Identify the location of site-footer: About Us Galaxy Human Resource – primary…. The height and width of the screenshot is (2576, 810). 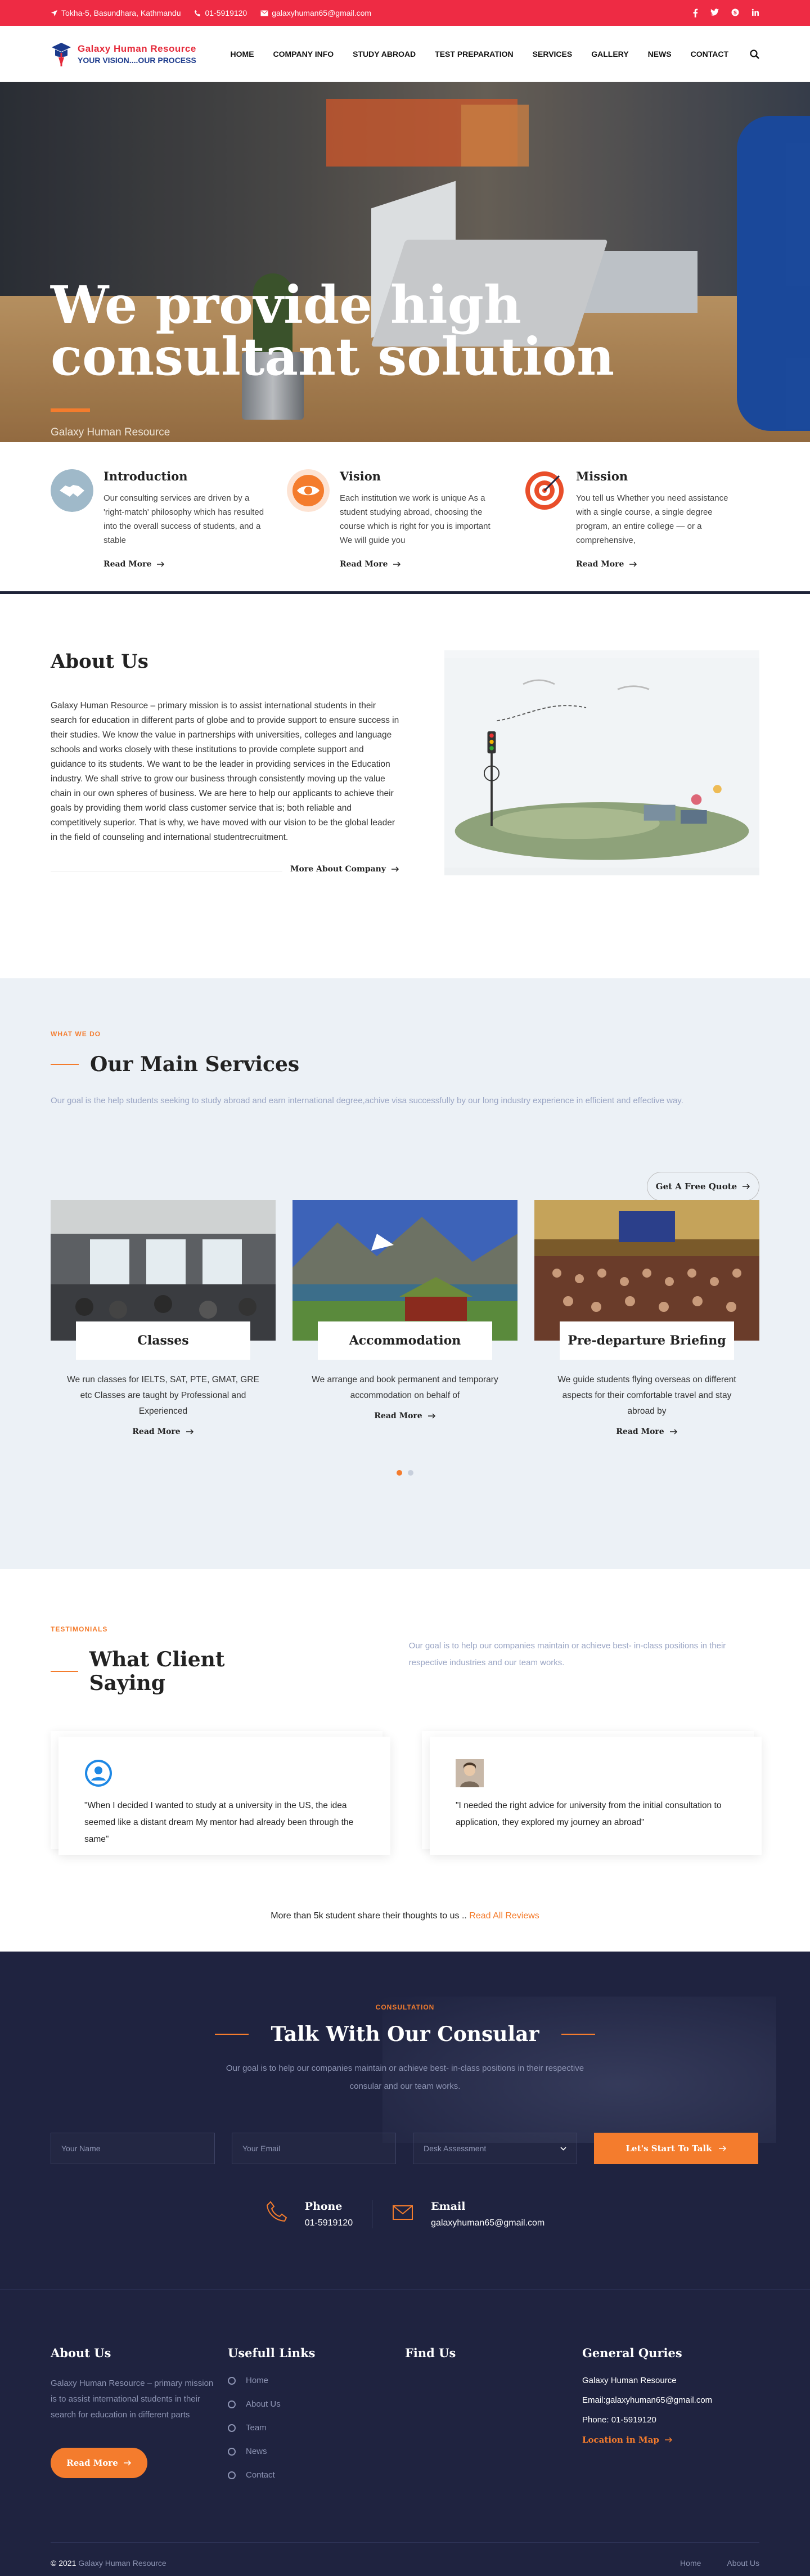
(405, 2432).